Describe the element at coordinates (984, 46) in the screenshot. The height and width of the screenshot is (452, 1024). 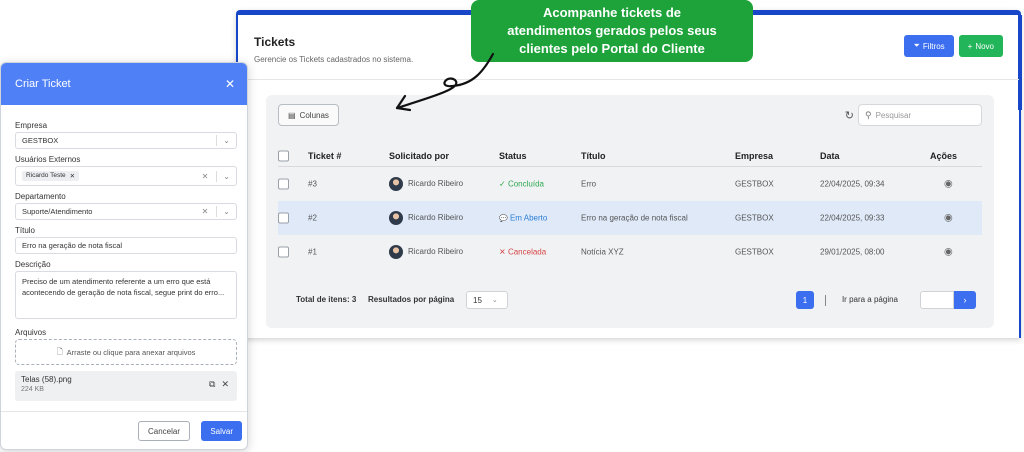
I see `new-button-label: Novo` at that location.